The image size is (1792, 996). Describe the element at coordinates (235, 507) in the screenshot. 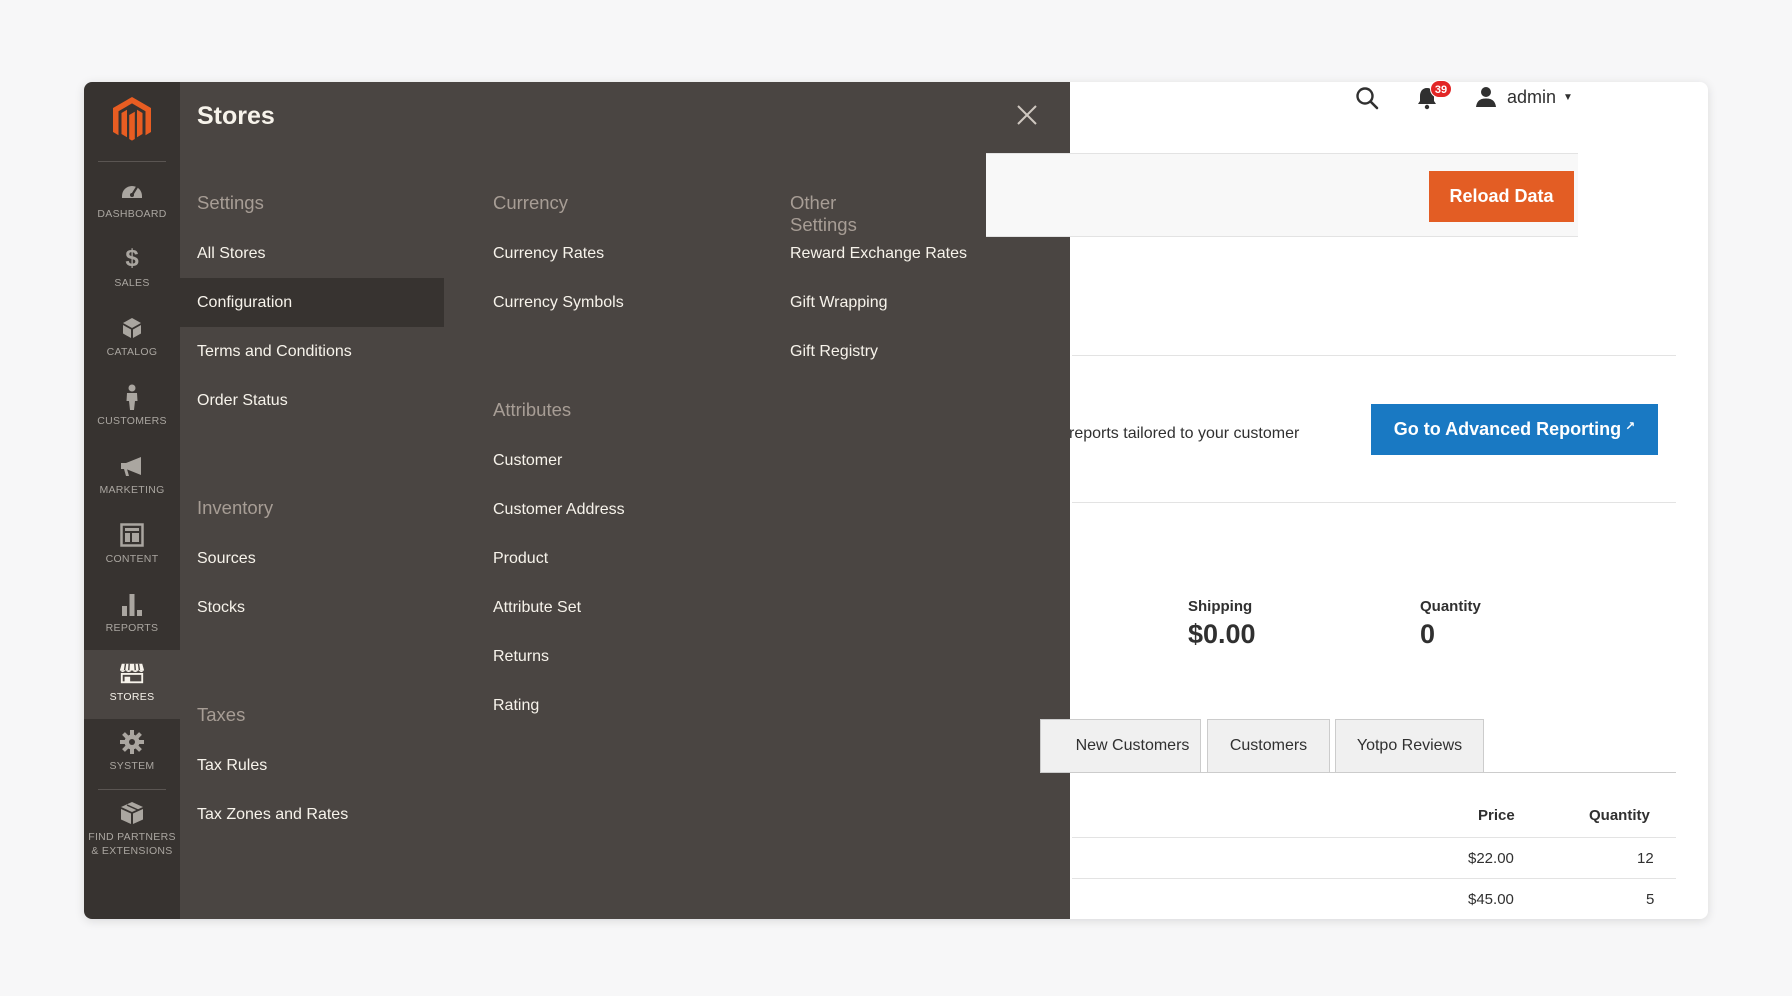

I see `group-title-inventory: Inventory` at that location.